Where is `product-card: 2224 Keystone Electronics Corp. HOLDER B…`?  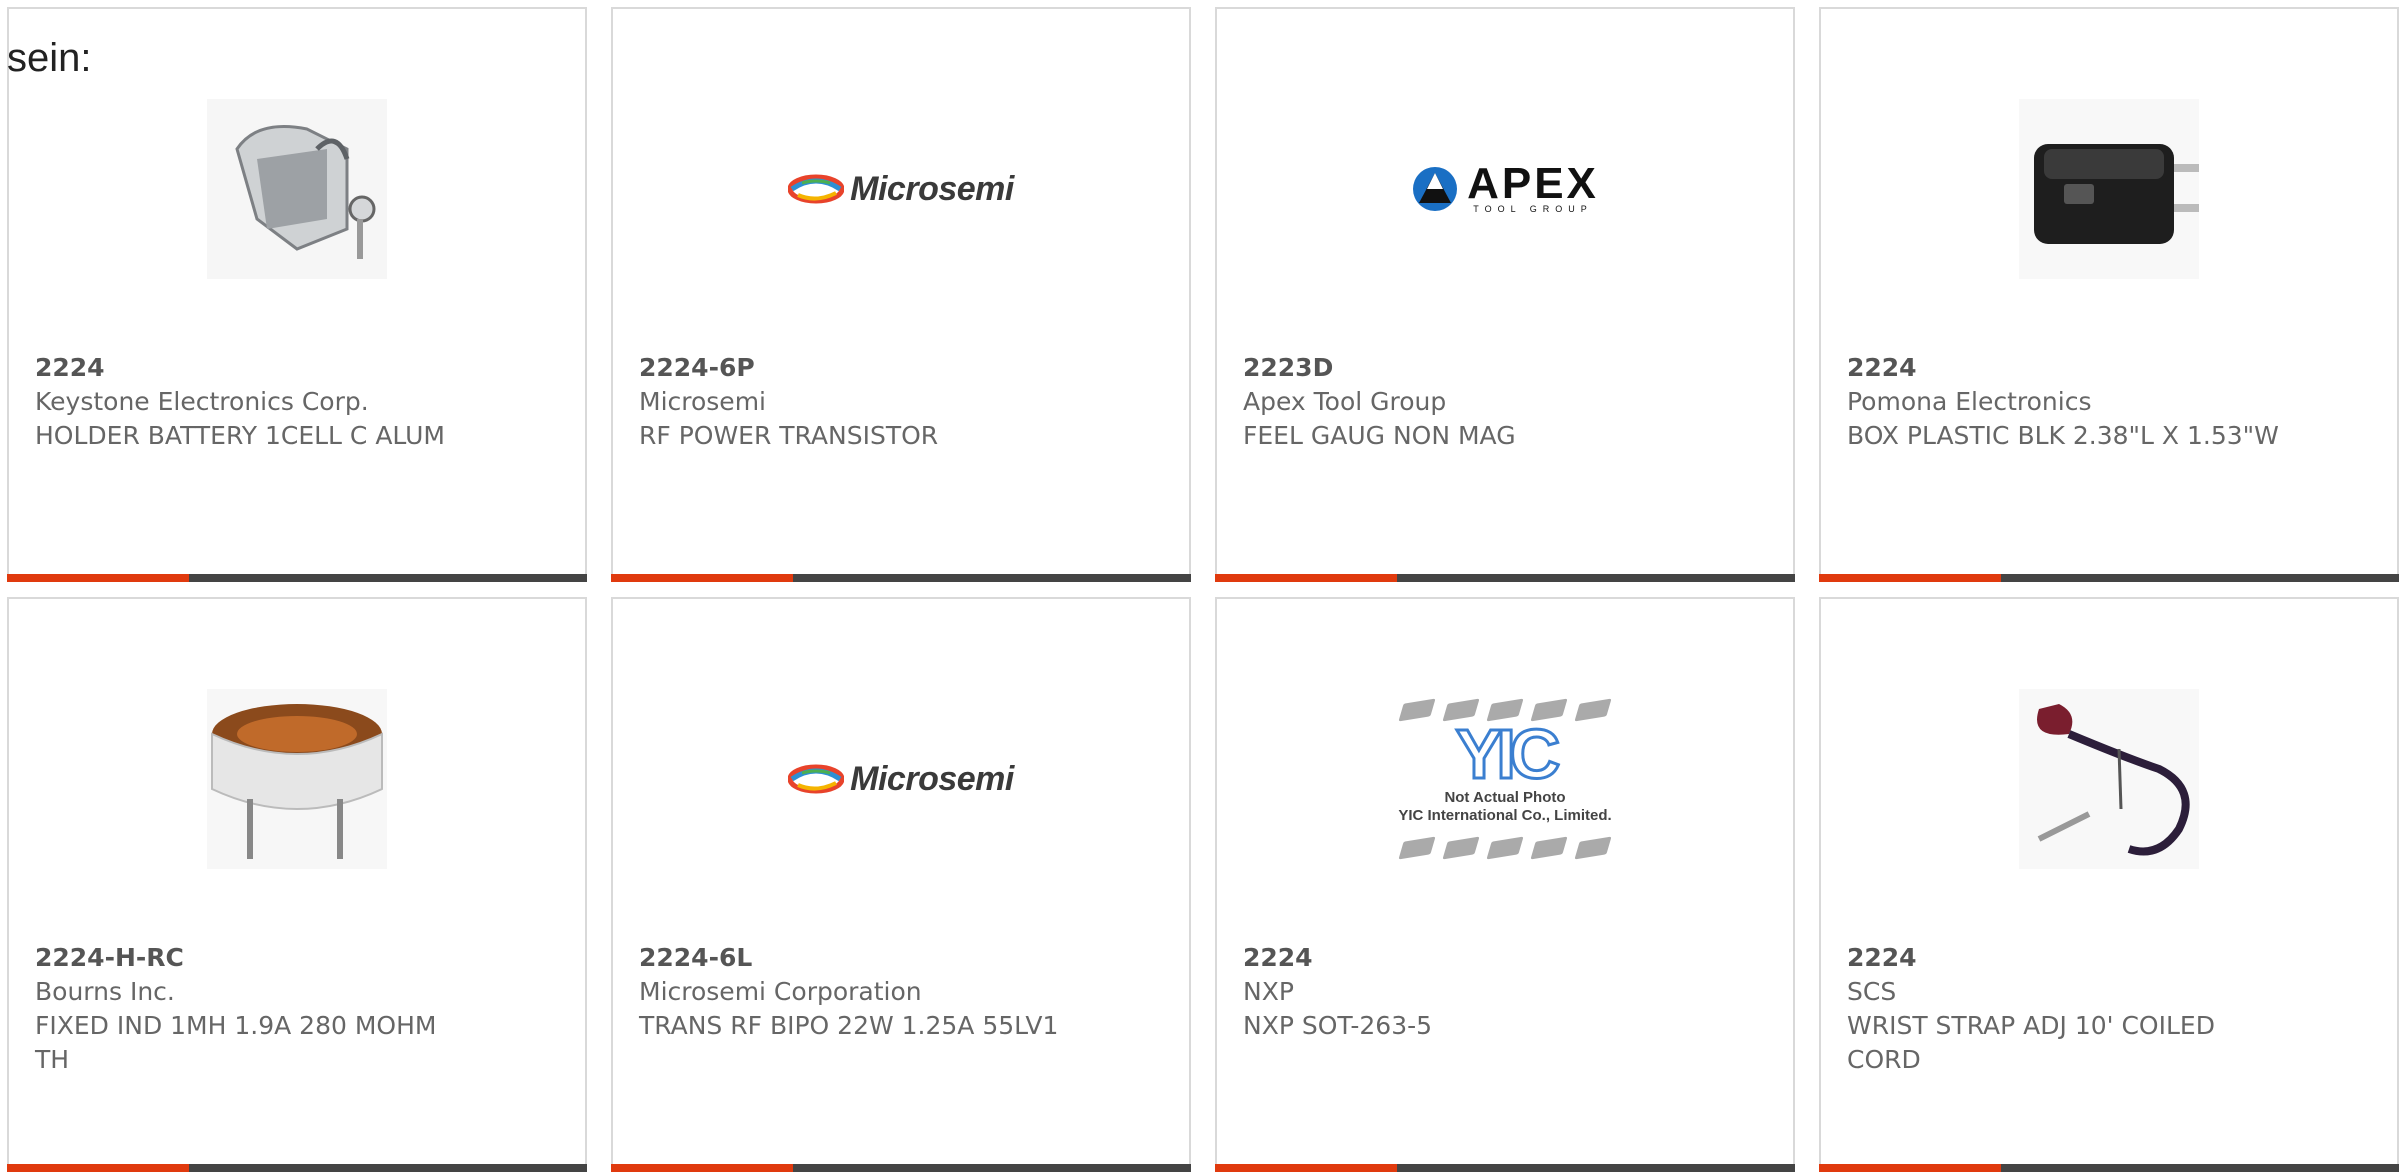 product-card: 2224 Keystone Electronics Corp. HOLDER B… is located at coordinates (297, 294).